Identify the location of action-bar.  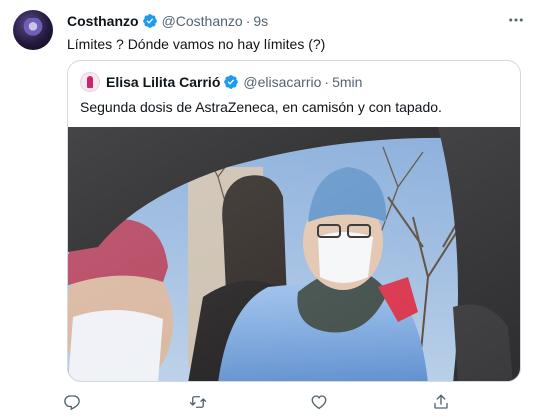
(262, 402).